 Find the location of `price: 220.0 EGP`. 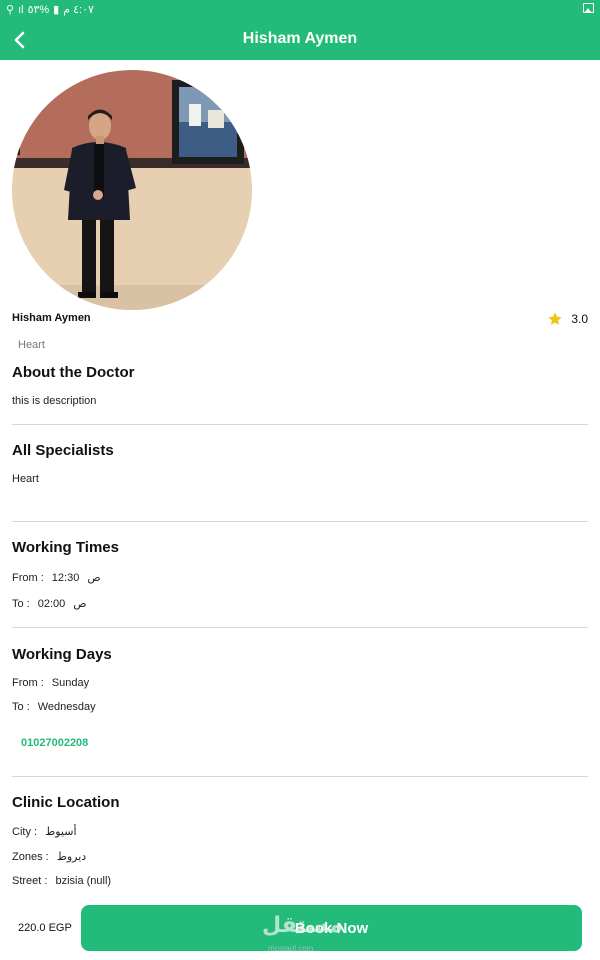

price: 220.0 EGP is located at coordinates (45, 928).